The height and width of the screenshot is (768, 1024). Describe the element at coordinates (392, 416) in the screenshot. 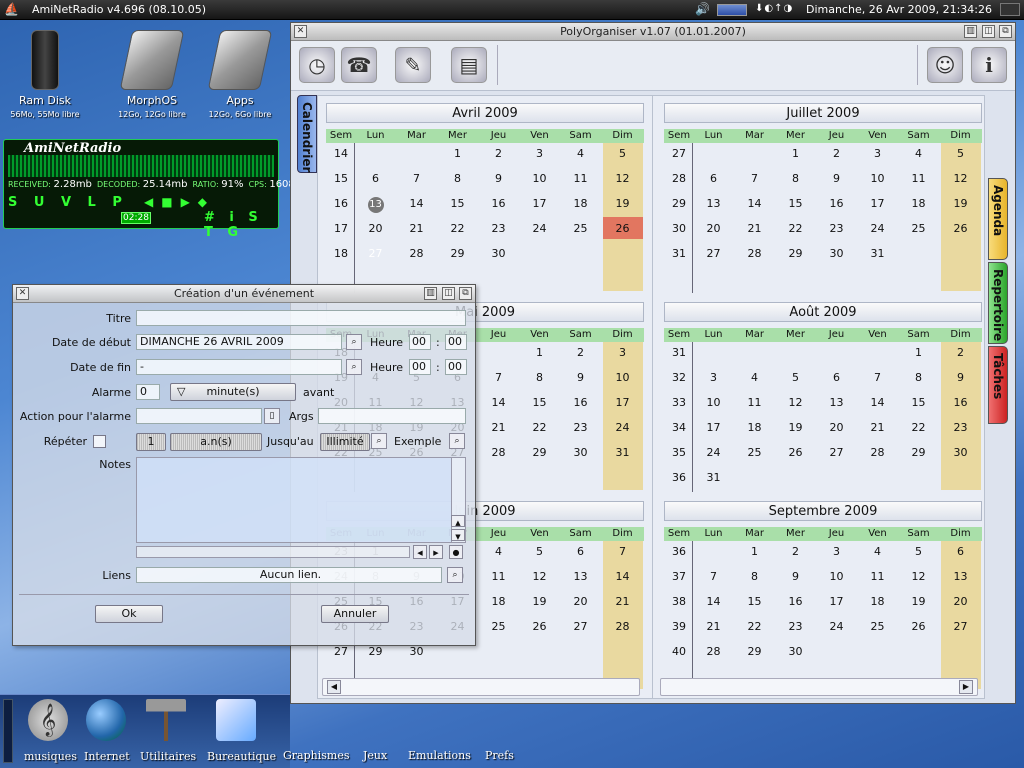

I see `args-input` at that location.